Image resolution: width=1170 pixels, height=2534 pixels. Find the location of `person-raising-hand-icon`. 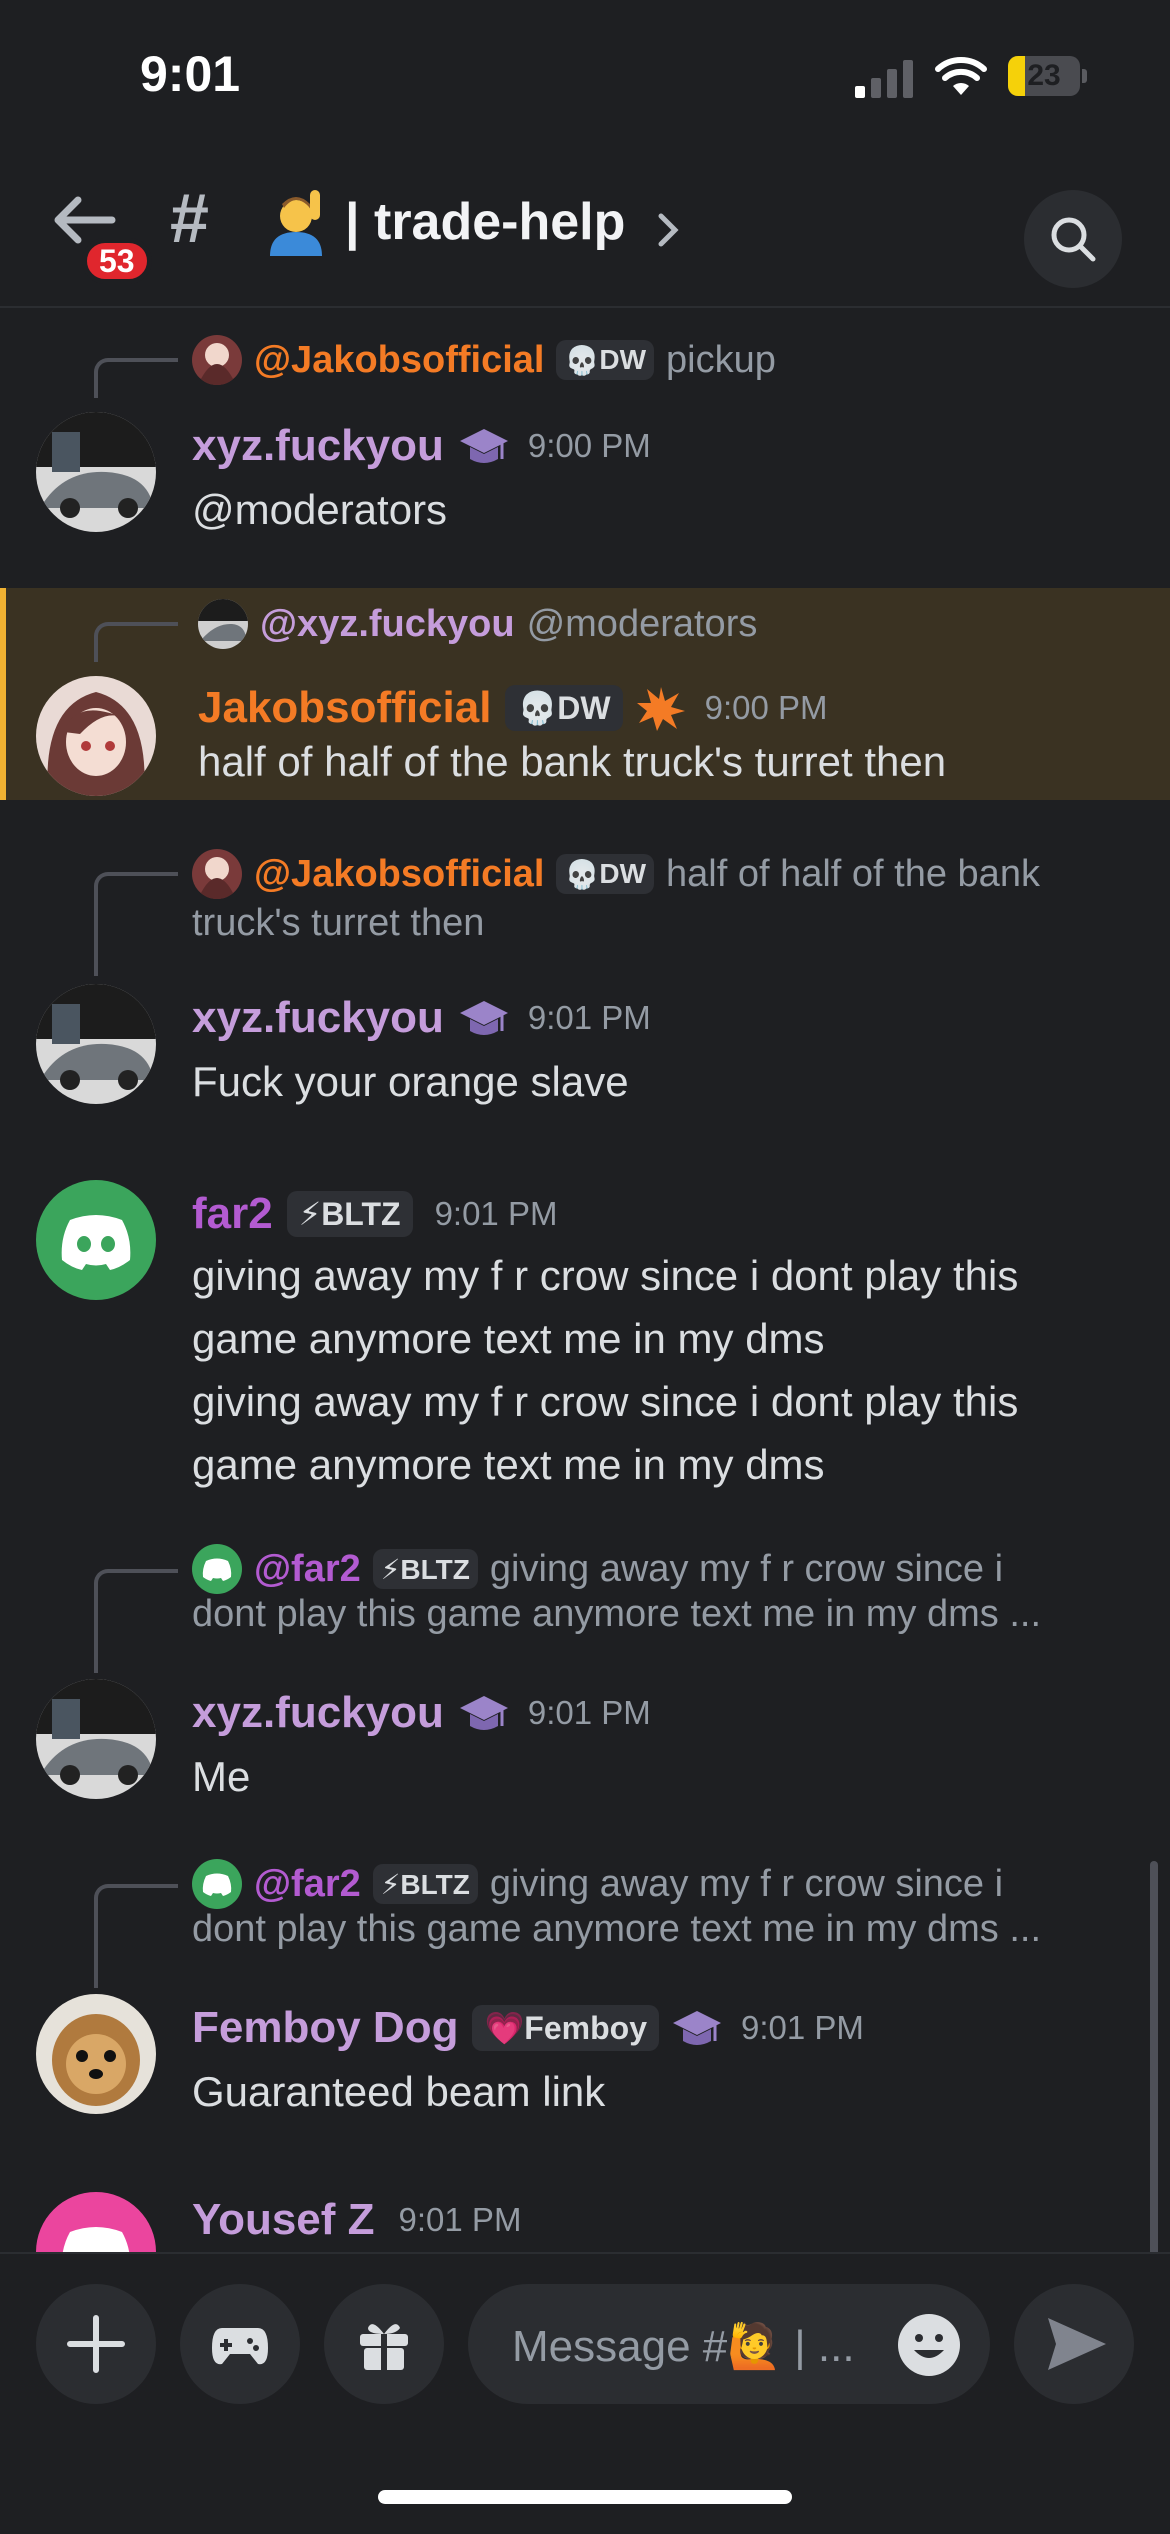

person-raising-hand-icon is located at coordinates (296, 223).